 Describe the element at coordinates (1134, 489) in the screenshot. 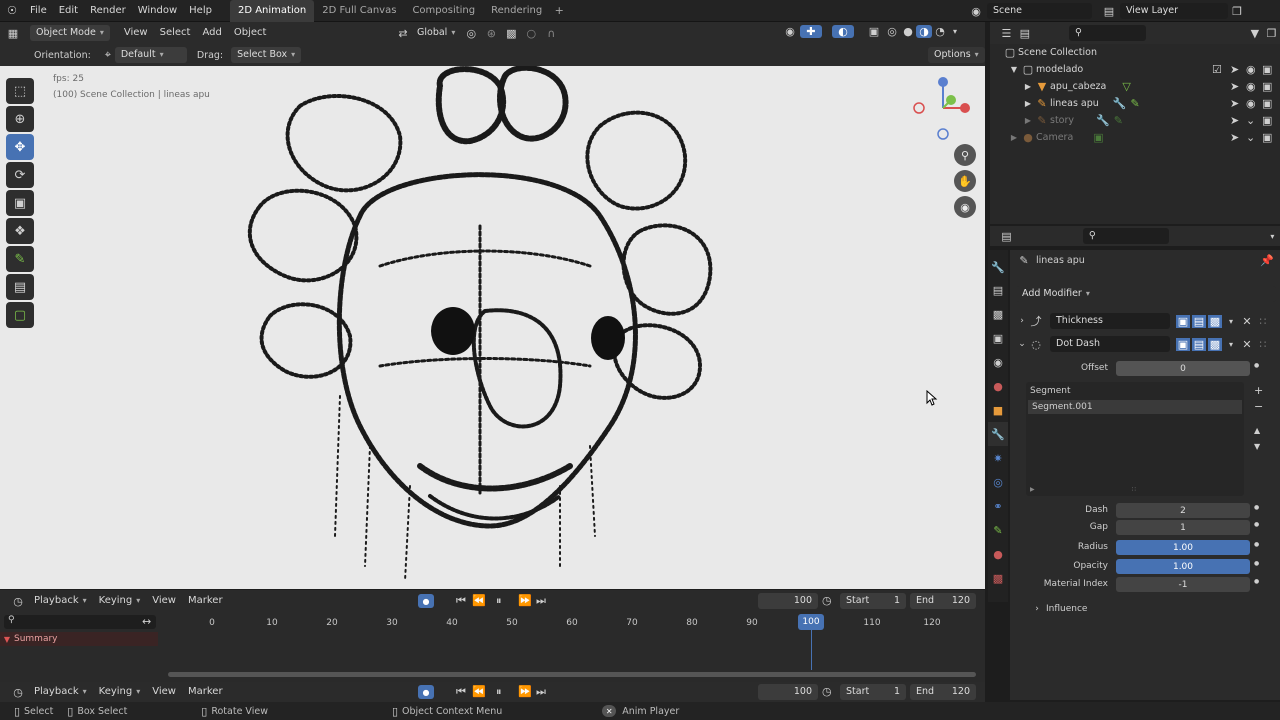

I see `list-resize-handle-icon: ∷` at that location.